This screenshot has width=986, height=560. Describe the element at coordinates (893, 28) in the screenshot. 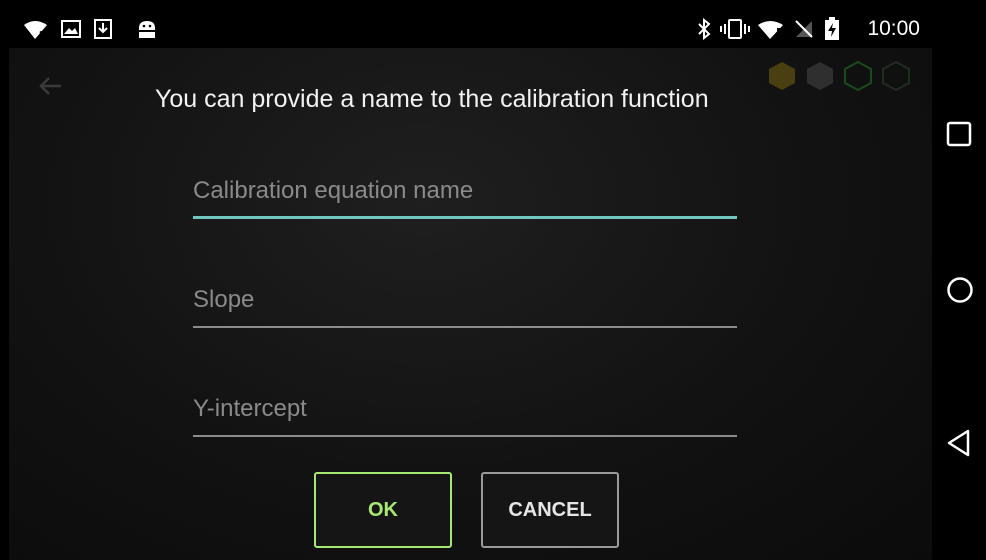

I see `status-clock: 10:00` at that location.